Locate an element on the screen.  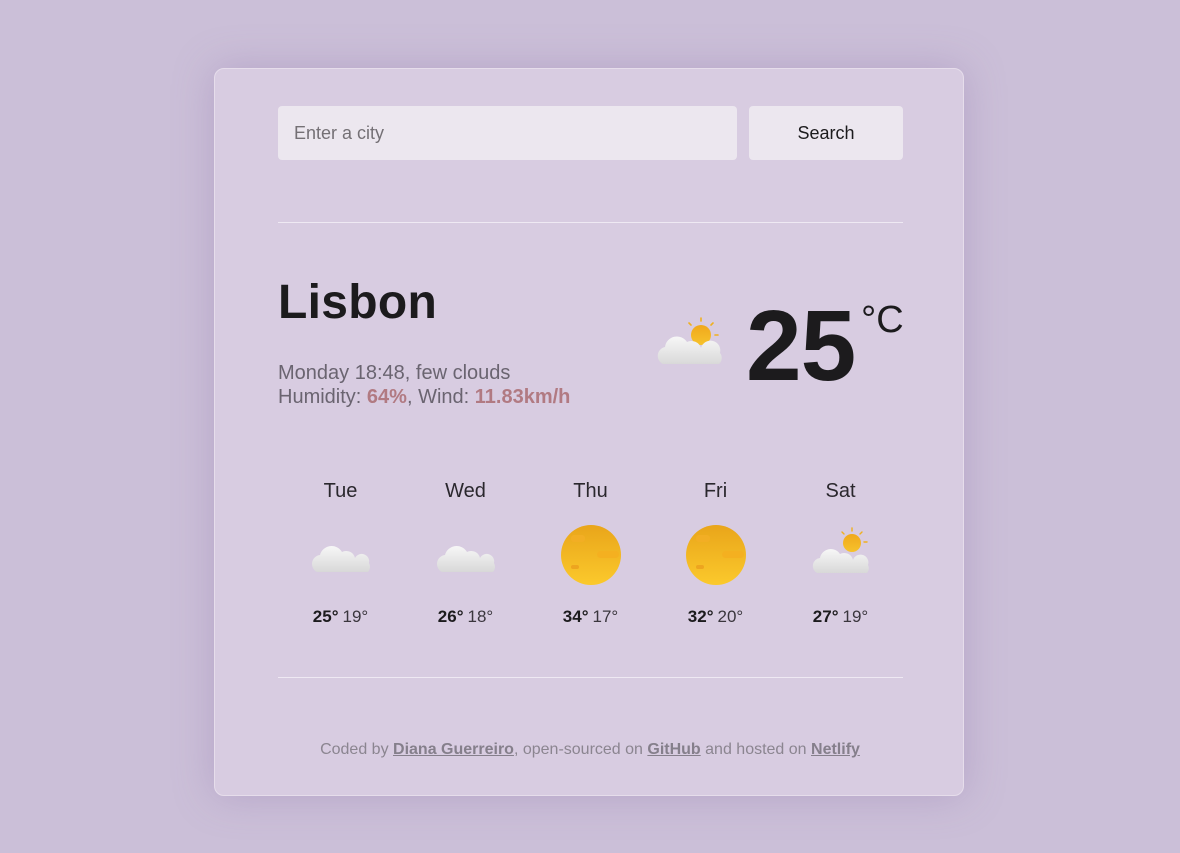
forecast-day: Thu 34° 17° is located at coordinates (590, 552).